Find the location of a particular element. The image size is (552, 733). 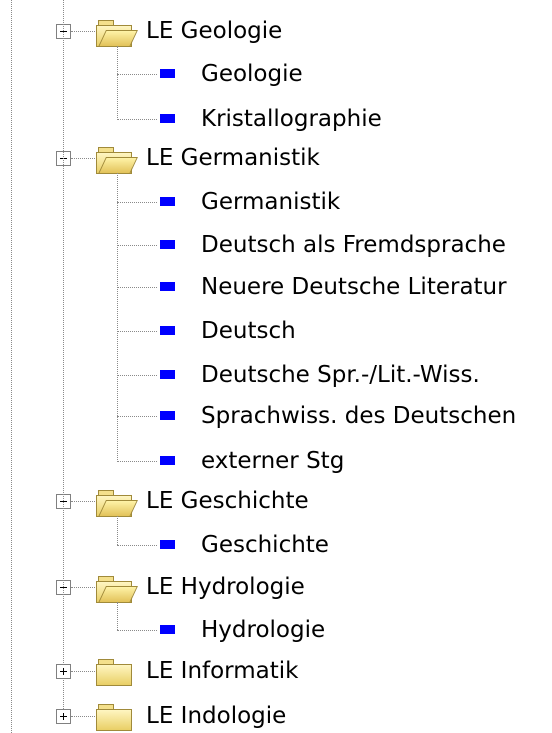

tree-node-label: LE Informatik is located at coordinates (222, 671).